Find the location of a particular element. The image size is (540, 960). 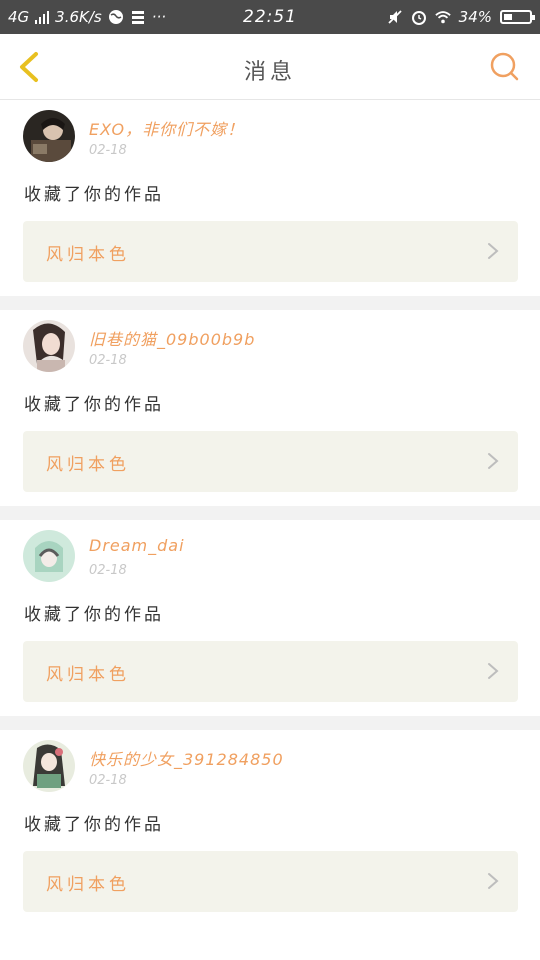

navigation-bar: 消息 is located at coordinates (270, 67).